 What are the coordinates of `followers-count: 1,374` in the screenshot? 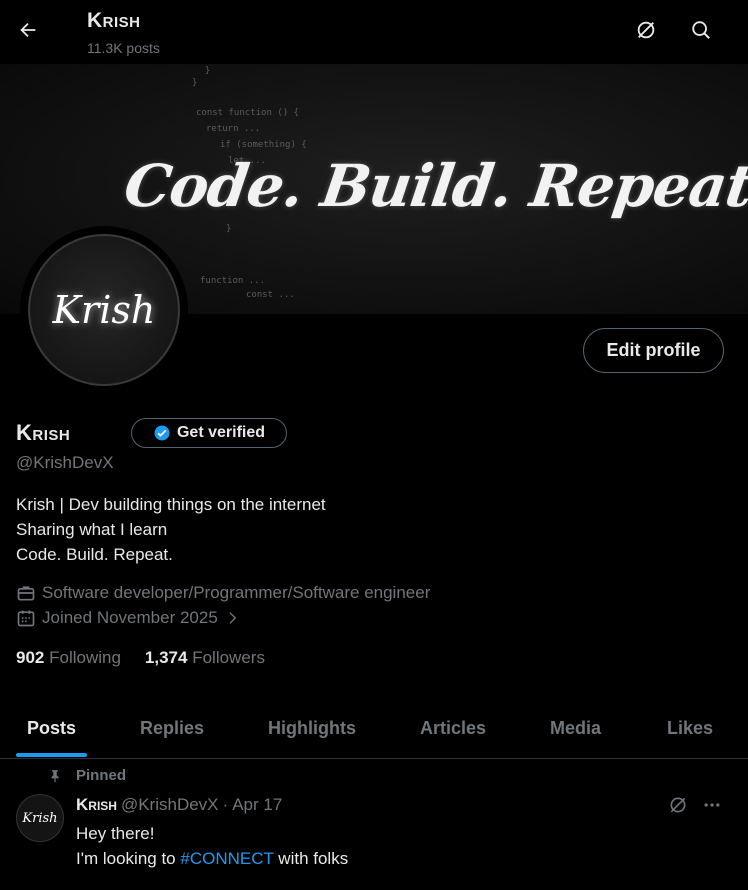 It's located at (166, 657).